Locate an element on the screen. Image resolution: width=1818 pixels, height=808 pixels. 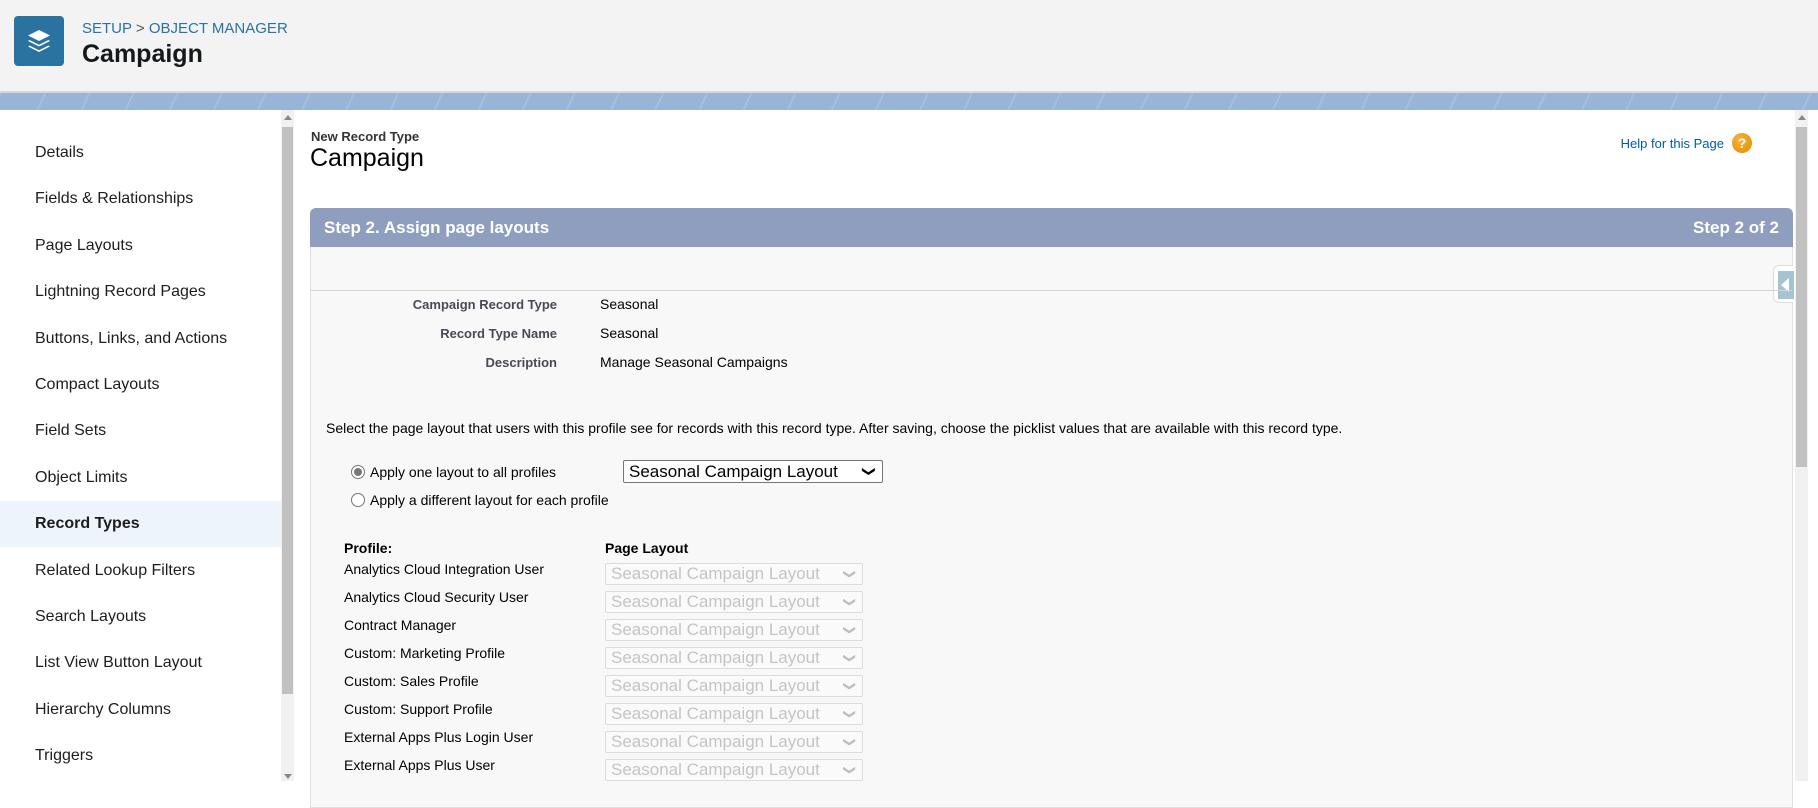
collapse-panel-button is located at coordinates (1783, 284).